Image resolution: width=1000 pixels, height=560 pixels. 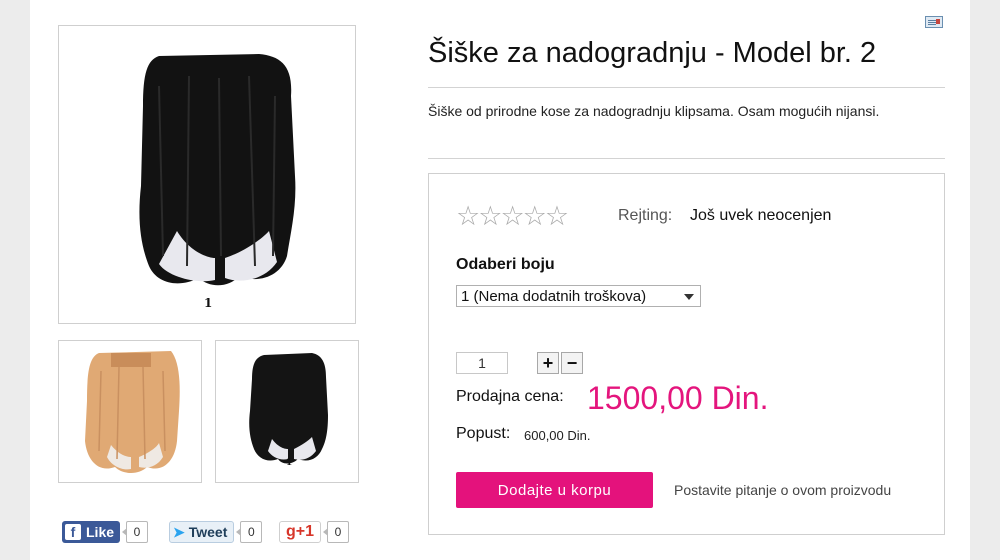 I want to click on tweet-label: Tweet, so click(x=208, y=532).